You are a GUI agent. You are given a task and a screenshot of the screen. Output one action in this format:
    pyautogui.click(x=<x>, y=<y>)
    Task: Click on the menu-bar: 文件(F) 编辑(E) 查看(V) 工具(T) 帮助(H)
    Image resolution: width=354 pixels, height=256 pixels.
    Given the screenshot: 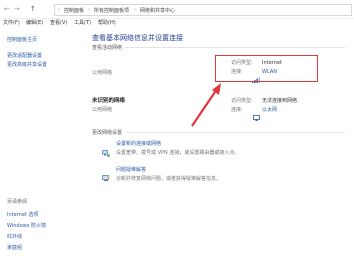 What is the action you would take?
    pyautogui.click(x=177, y=22)
    